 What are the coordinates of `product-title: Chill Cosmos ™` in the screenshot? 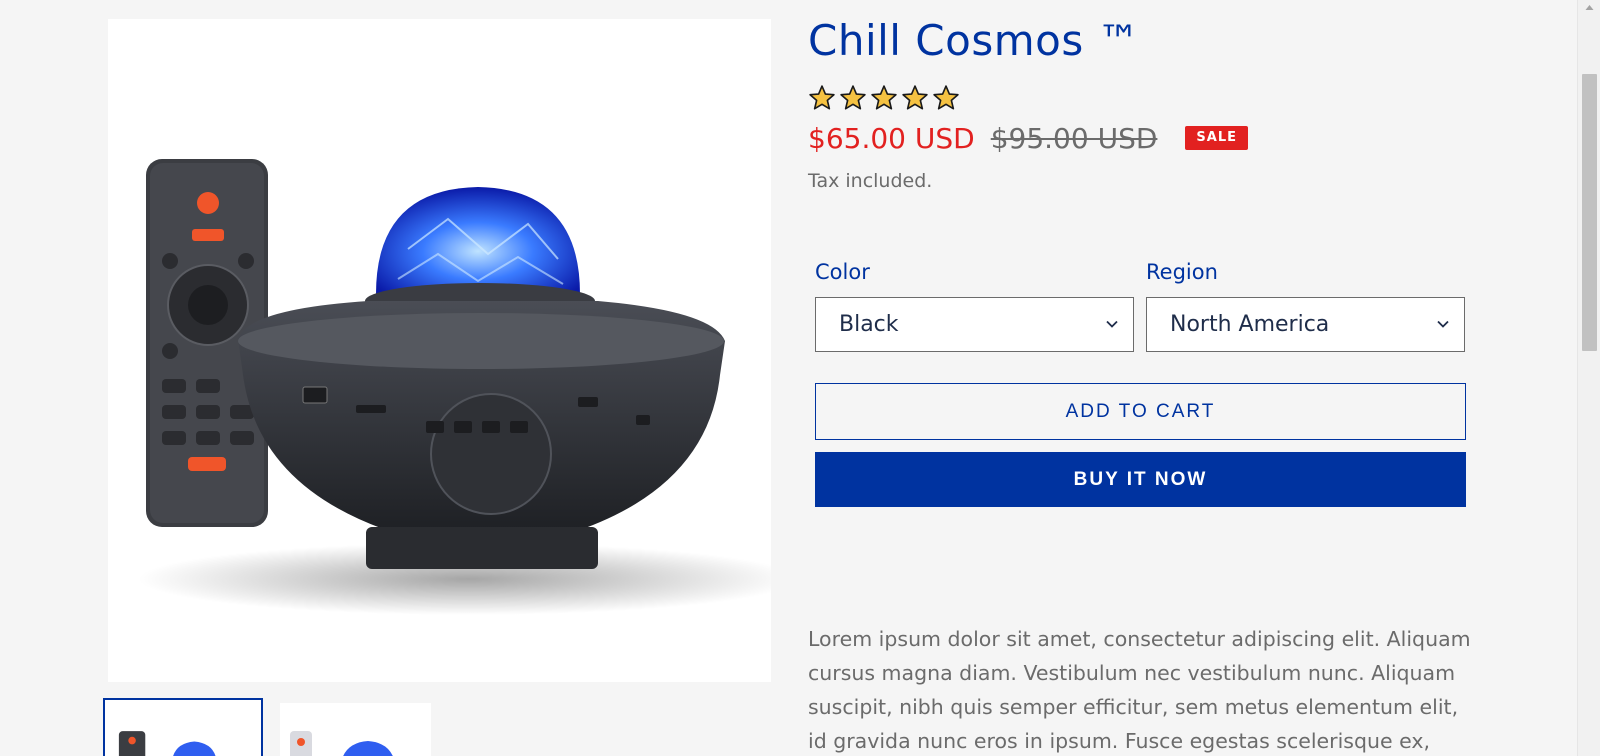 It's located at (974, 40).